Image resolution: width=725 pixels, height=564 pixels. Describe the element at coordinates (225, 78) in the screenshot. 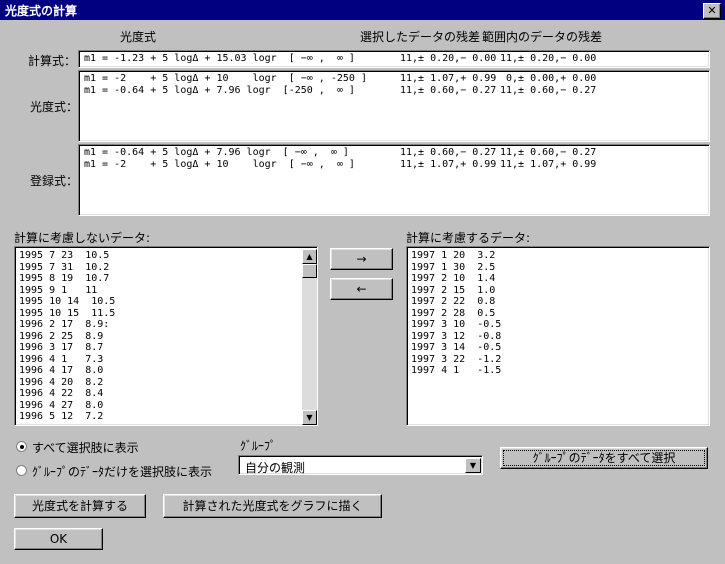

I see `photometric-formula: m1 = -2 + 5 logΔ + 10 logr [ −∞ , -250 ]` at that location.